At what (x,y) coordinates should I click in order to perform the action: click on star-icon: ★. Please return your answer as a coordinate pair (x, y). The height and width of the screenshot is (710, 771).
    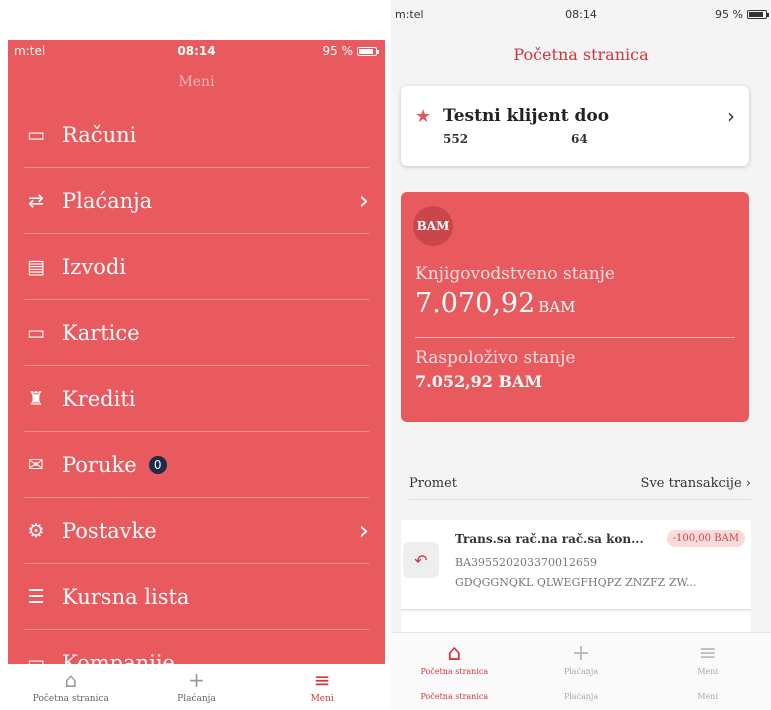
    Looking at the image, I should click on (423, 116).